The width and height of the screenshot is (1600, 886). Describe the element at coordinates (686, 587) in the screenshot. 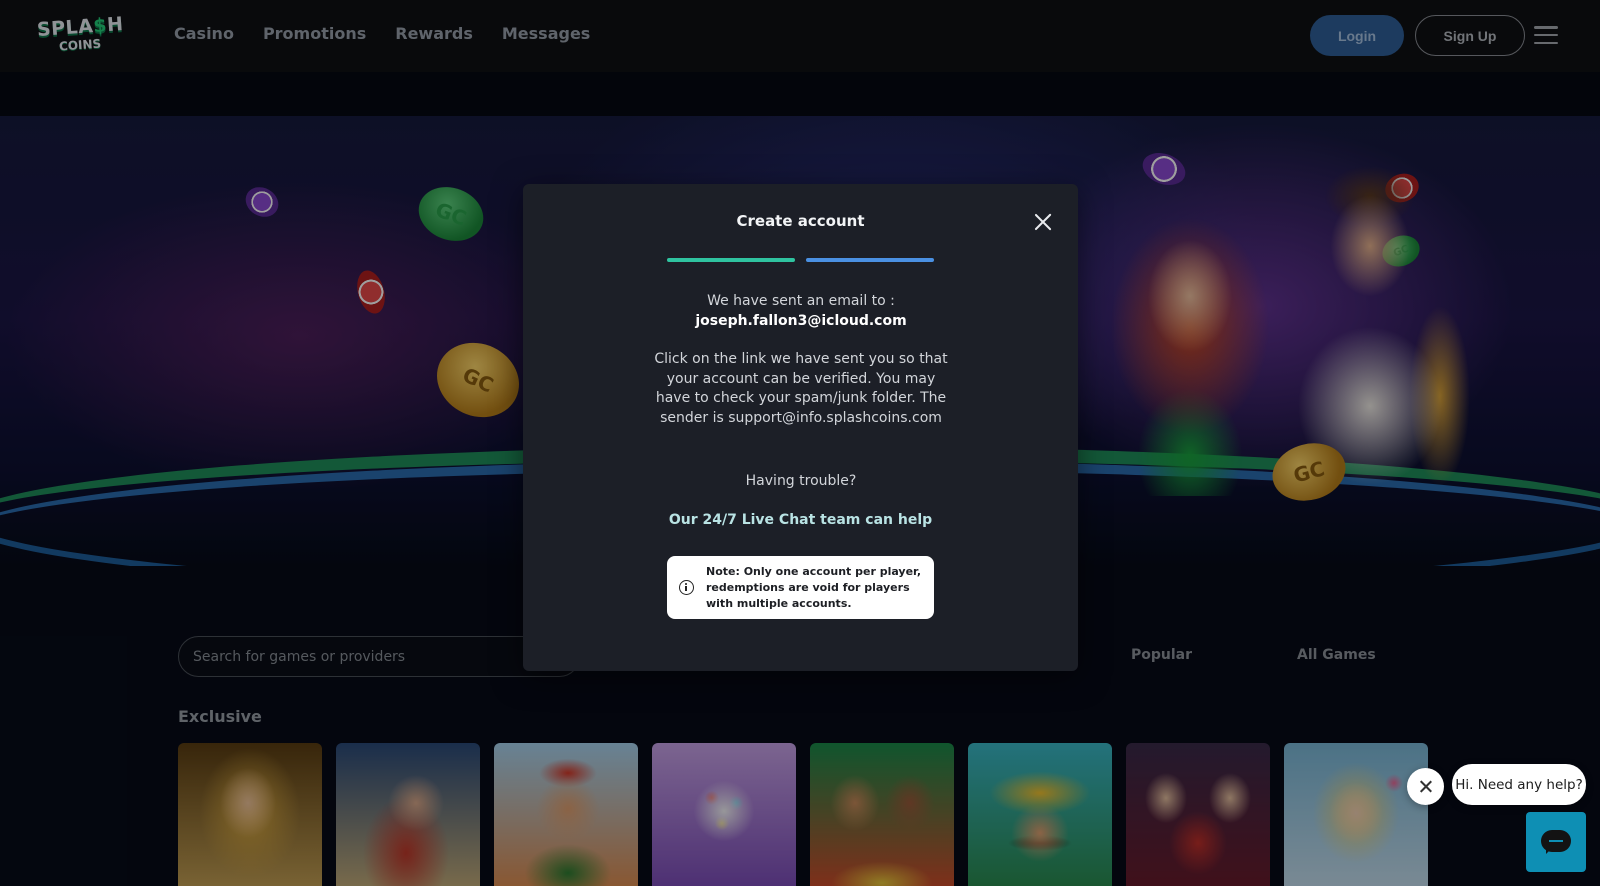

I see `info-icon` at that location.